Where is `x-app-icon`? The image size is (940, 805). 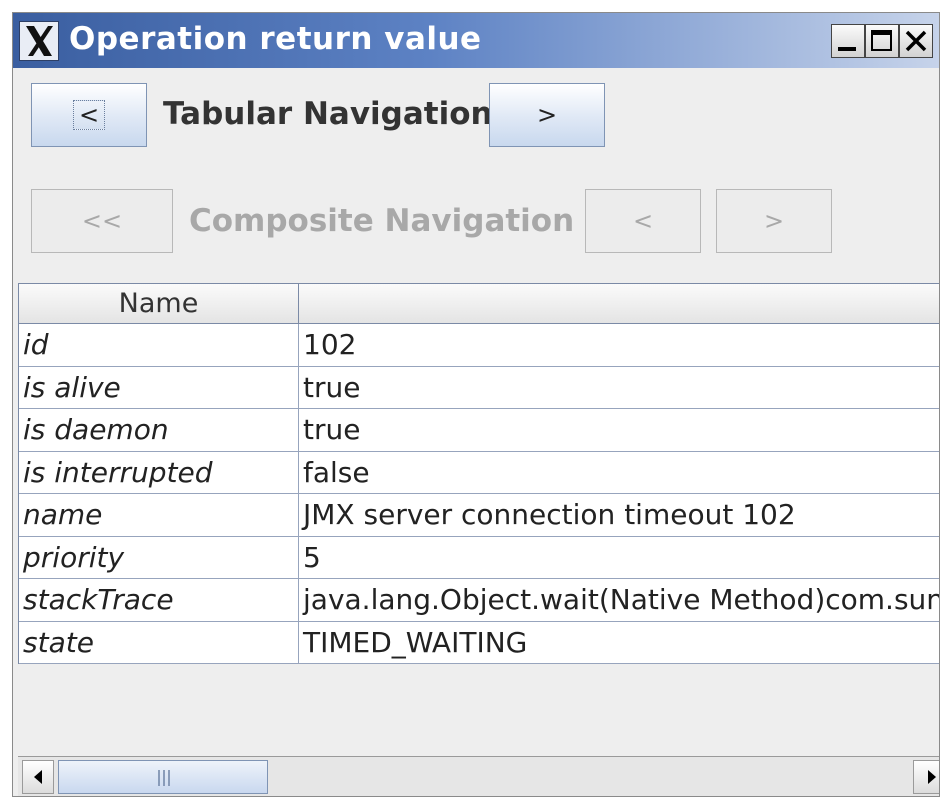
x-app-icon is located at coordinates (39, 41).